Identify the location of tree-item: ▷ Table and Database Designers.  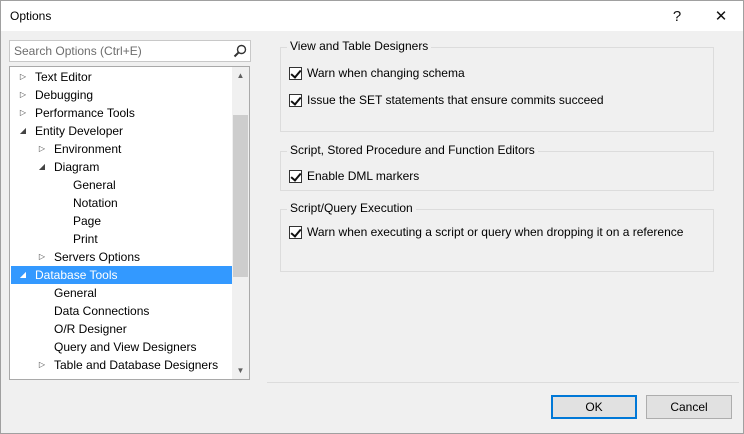
(122, 365).